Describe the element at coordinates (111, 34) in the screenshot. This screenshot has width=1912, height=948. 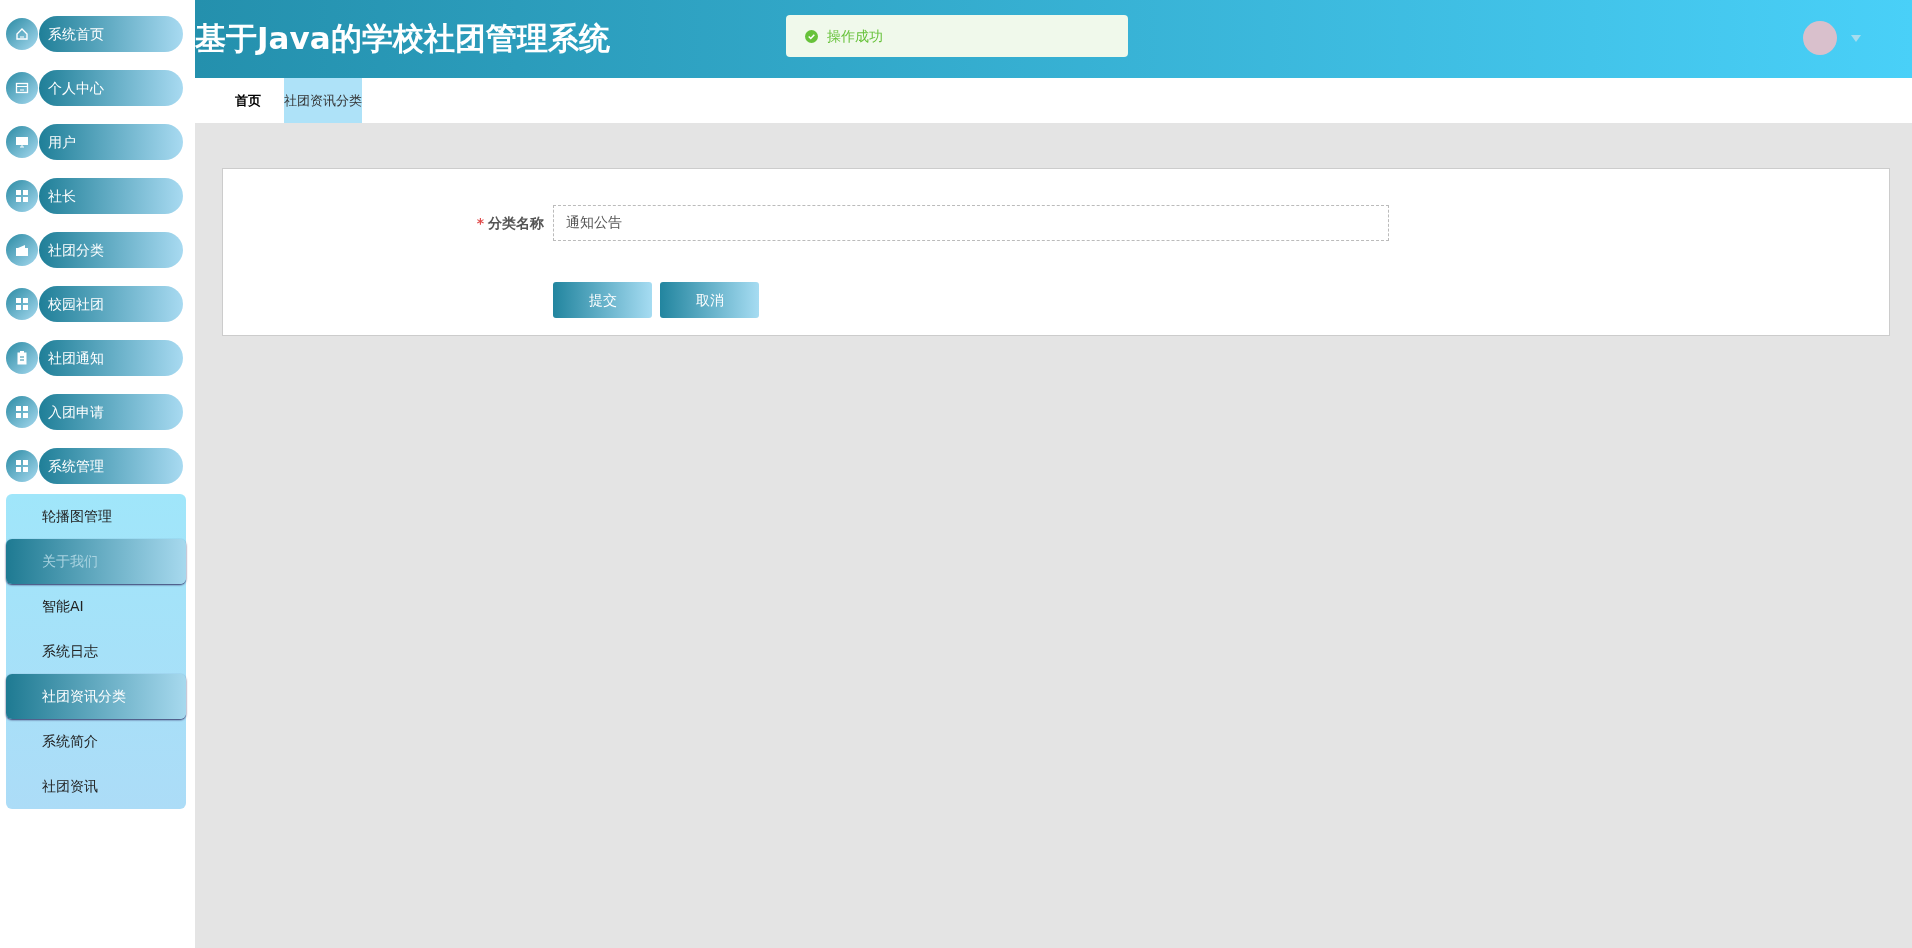
I see `menu-item: 系统首页` at that location.